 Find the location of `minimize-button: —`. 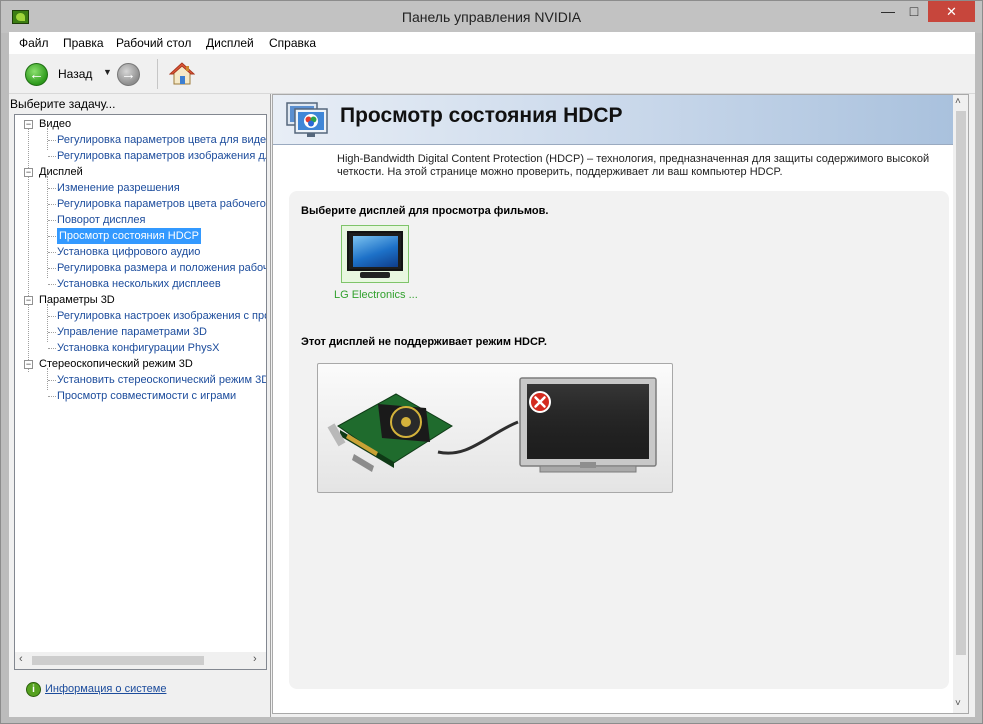

minimize-button: — is located at coordinates (888, 13).